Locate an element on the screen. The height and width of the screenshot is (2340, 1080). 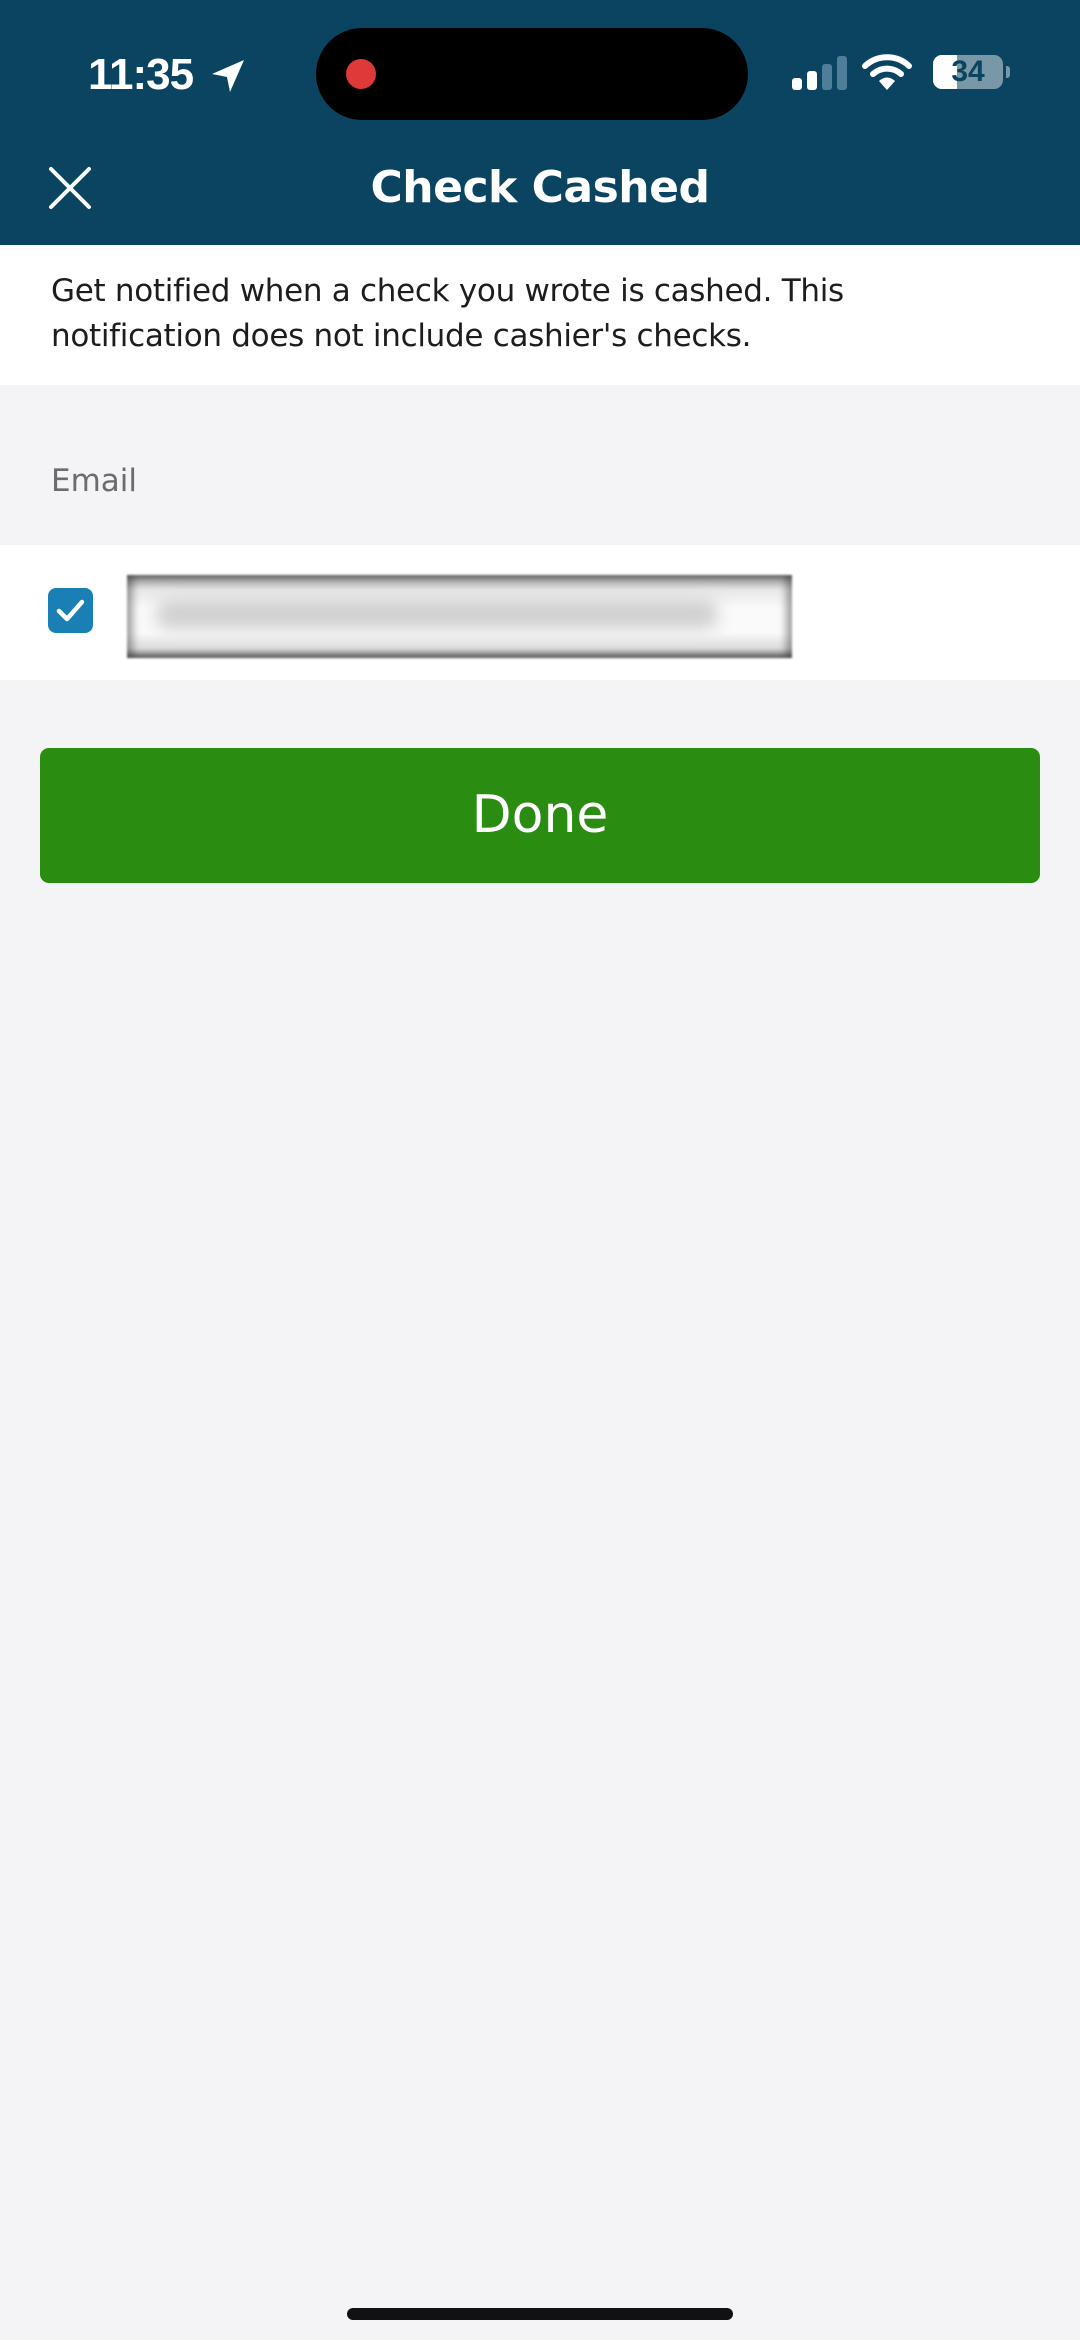
recording-indicator-icon is located at coordinates (361, 74).